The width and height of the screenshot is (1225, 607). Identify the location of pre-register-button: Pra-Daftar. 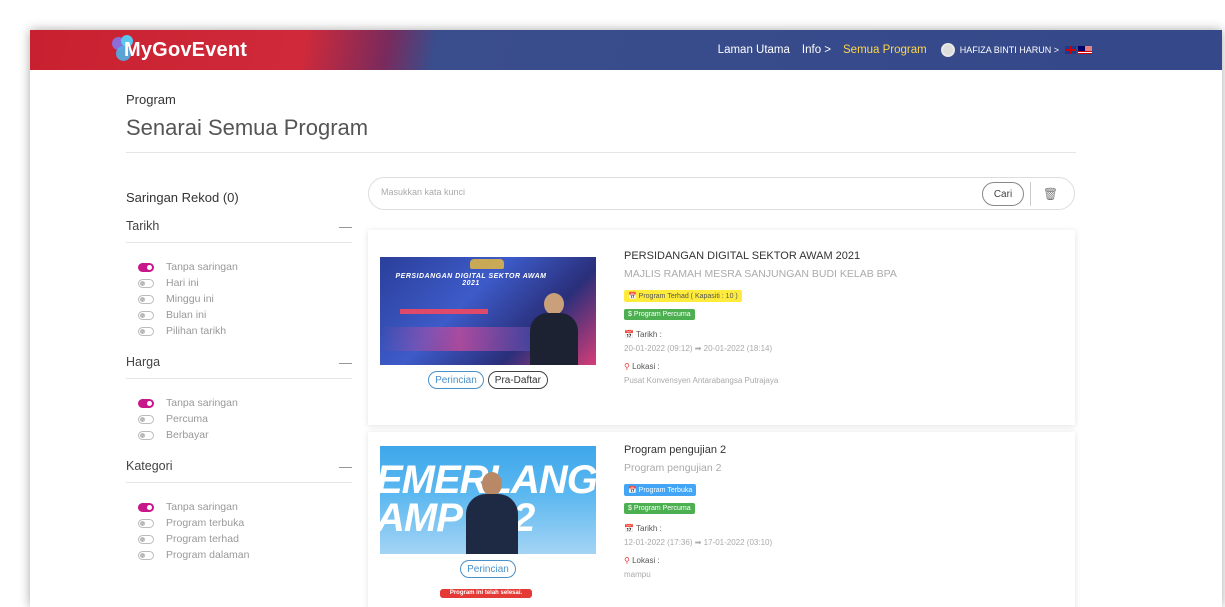
(517, 380).